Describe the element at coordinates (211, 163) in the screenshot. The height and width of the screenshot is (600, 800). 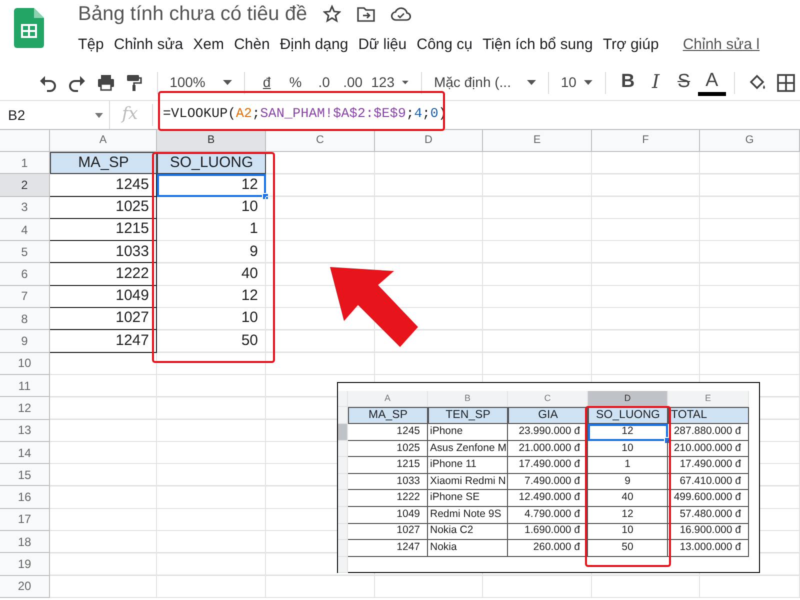
I see `header-cell: SO_LUONG` at that location.